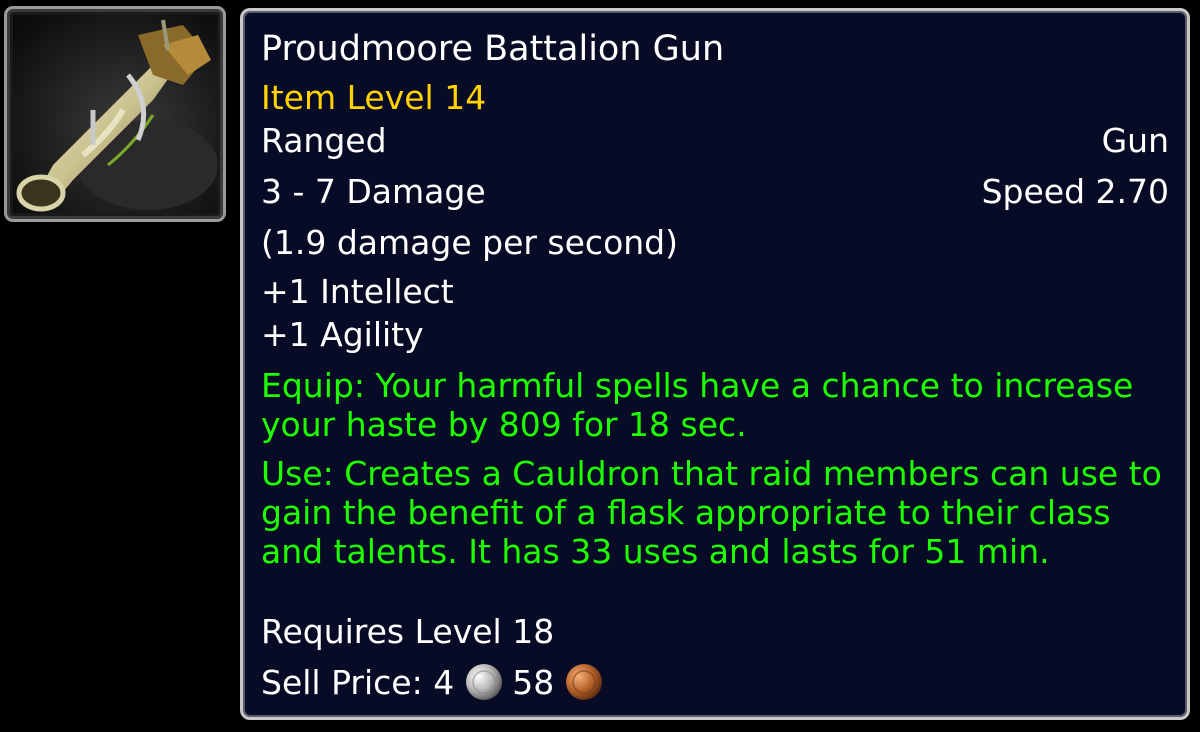 The image size is (1200, 732). I want to click on item-name: Proudmoore Battalion Gun, so click(493, 49).